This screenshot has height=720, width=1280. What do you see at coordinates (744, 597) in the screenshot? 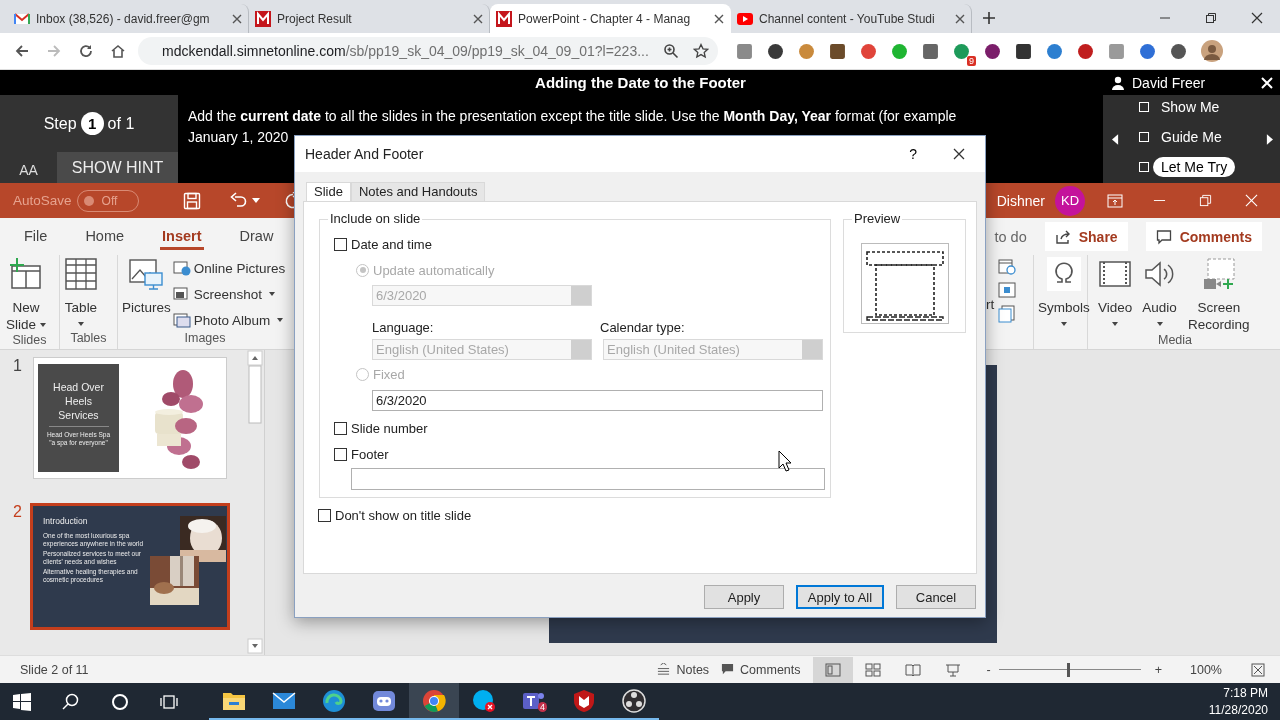
I see `dialog-button: Apply` at bounding box center [744, 597].